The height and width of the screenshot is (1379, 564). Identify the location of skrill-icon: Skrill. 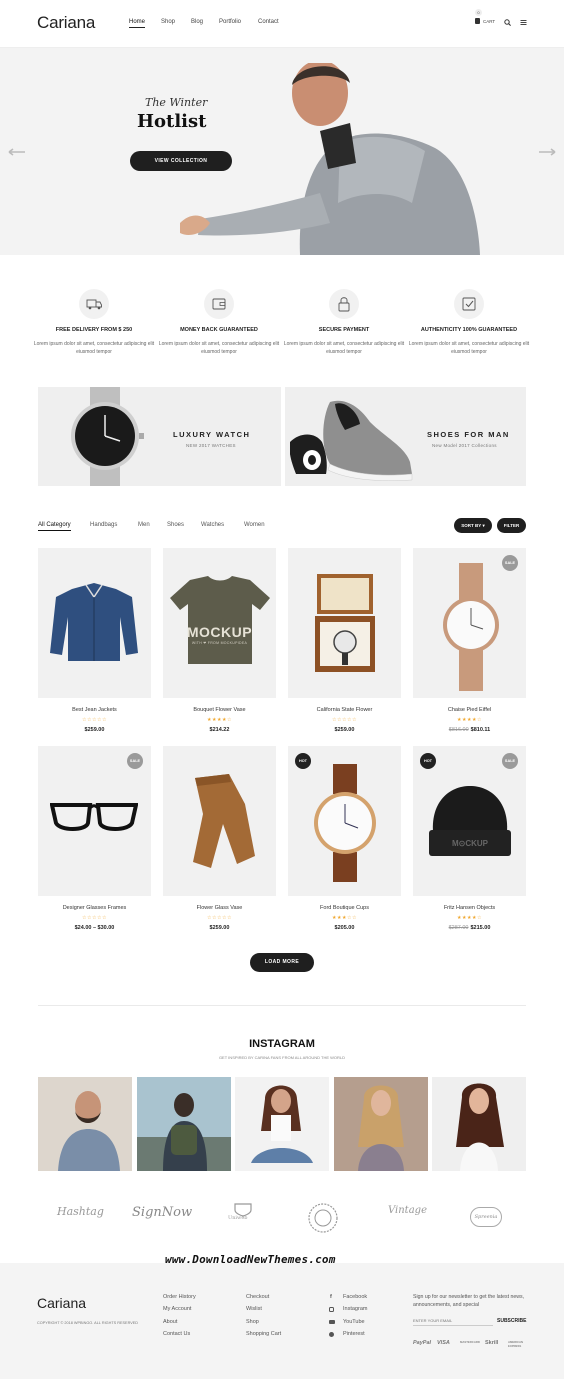
(492, 1343).